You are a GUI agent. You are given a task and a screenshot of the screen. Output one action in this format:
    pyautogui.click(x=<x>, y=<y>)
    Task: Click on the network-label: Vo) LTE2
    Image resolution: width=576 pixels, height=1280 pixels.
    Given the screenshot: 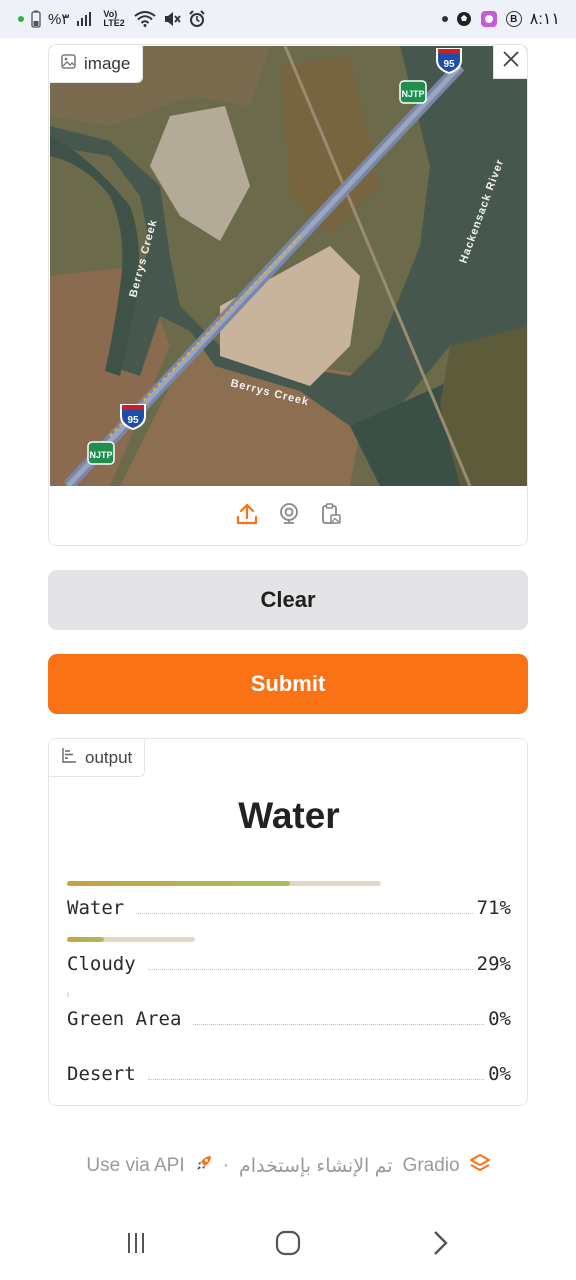 What is the action you would take?
    pyautogui.click(x=114, y=18)
    